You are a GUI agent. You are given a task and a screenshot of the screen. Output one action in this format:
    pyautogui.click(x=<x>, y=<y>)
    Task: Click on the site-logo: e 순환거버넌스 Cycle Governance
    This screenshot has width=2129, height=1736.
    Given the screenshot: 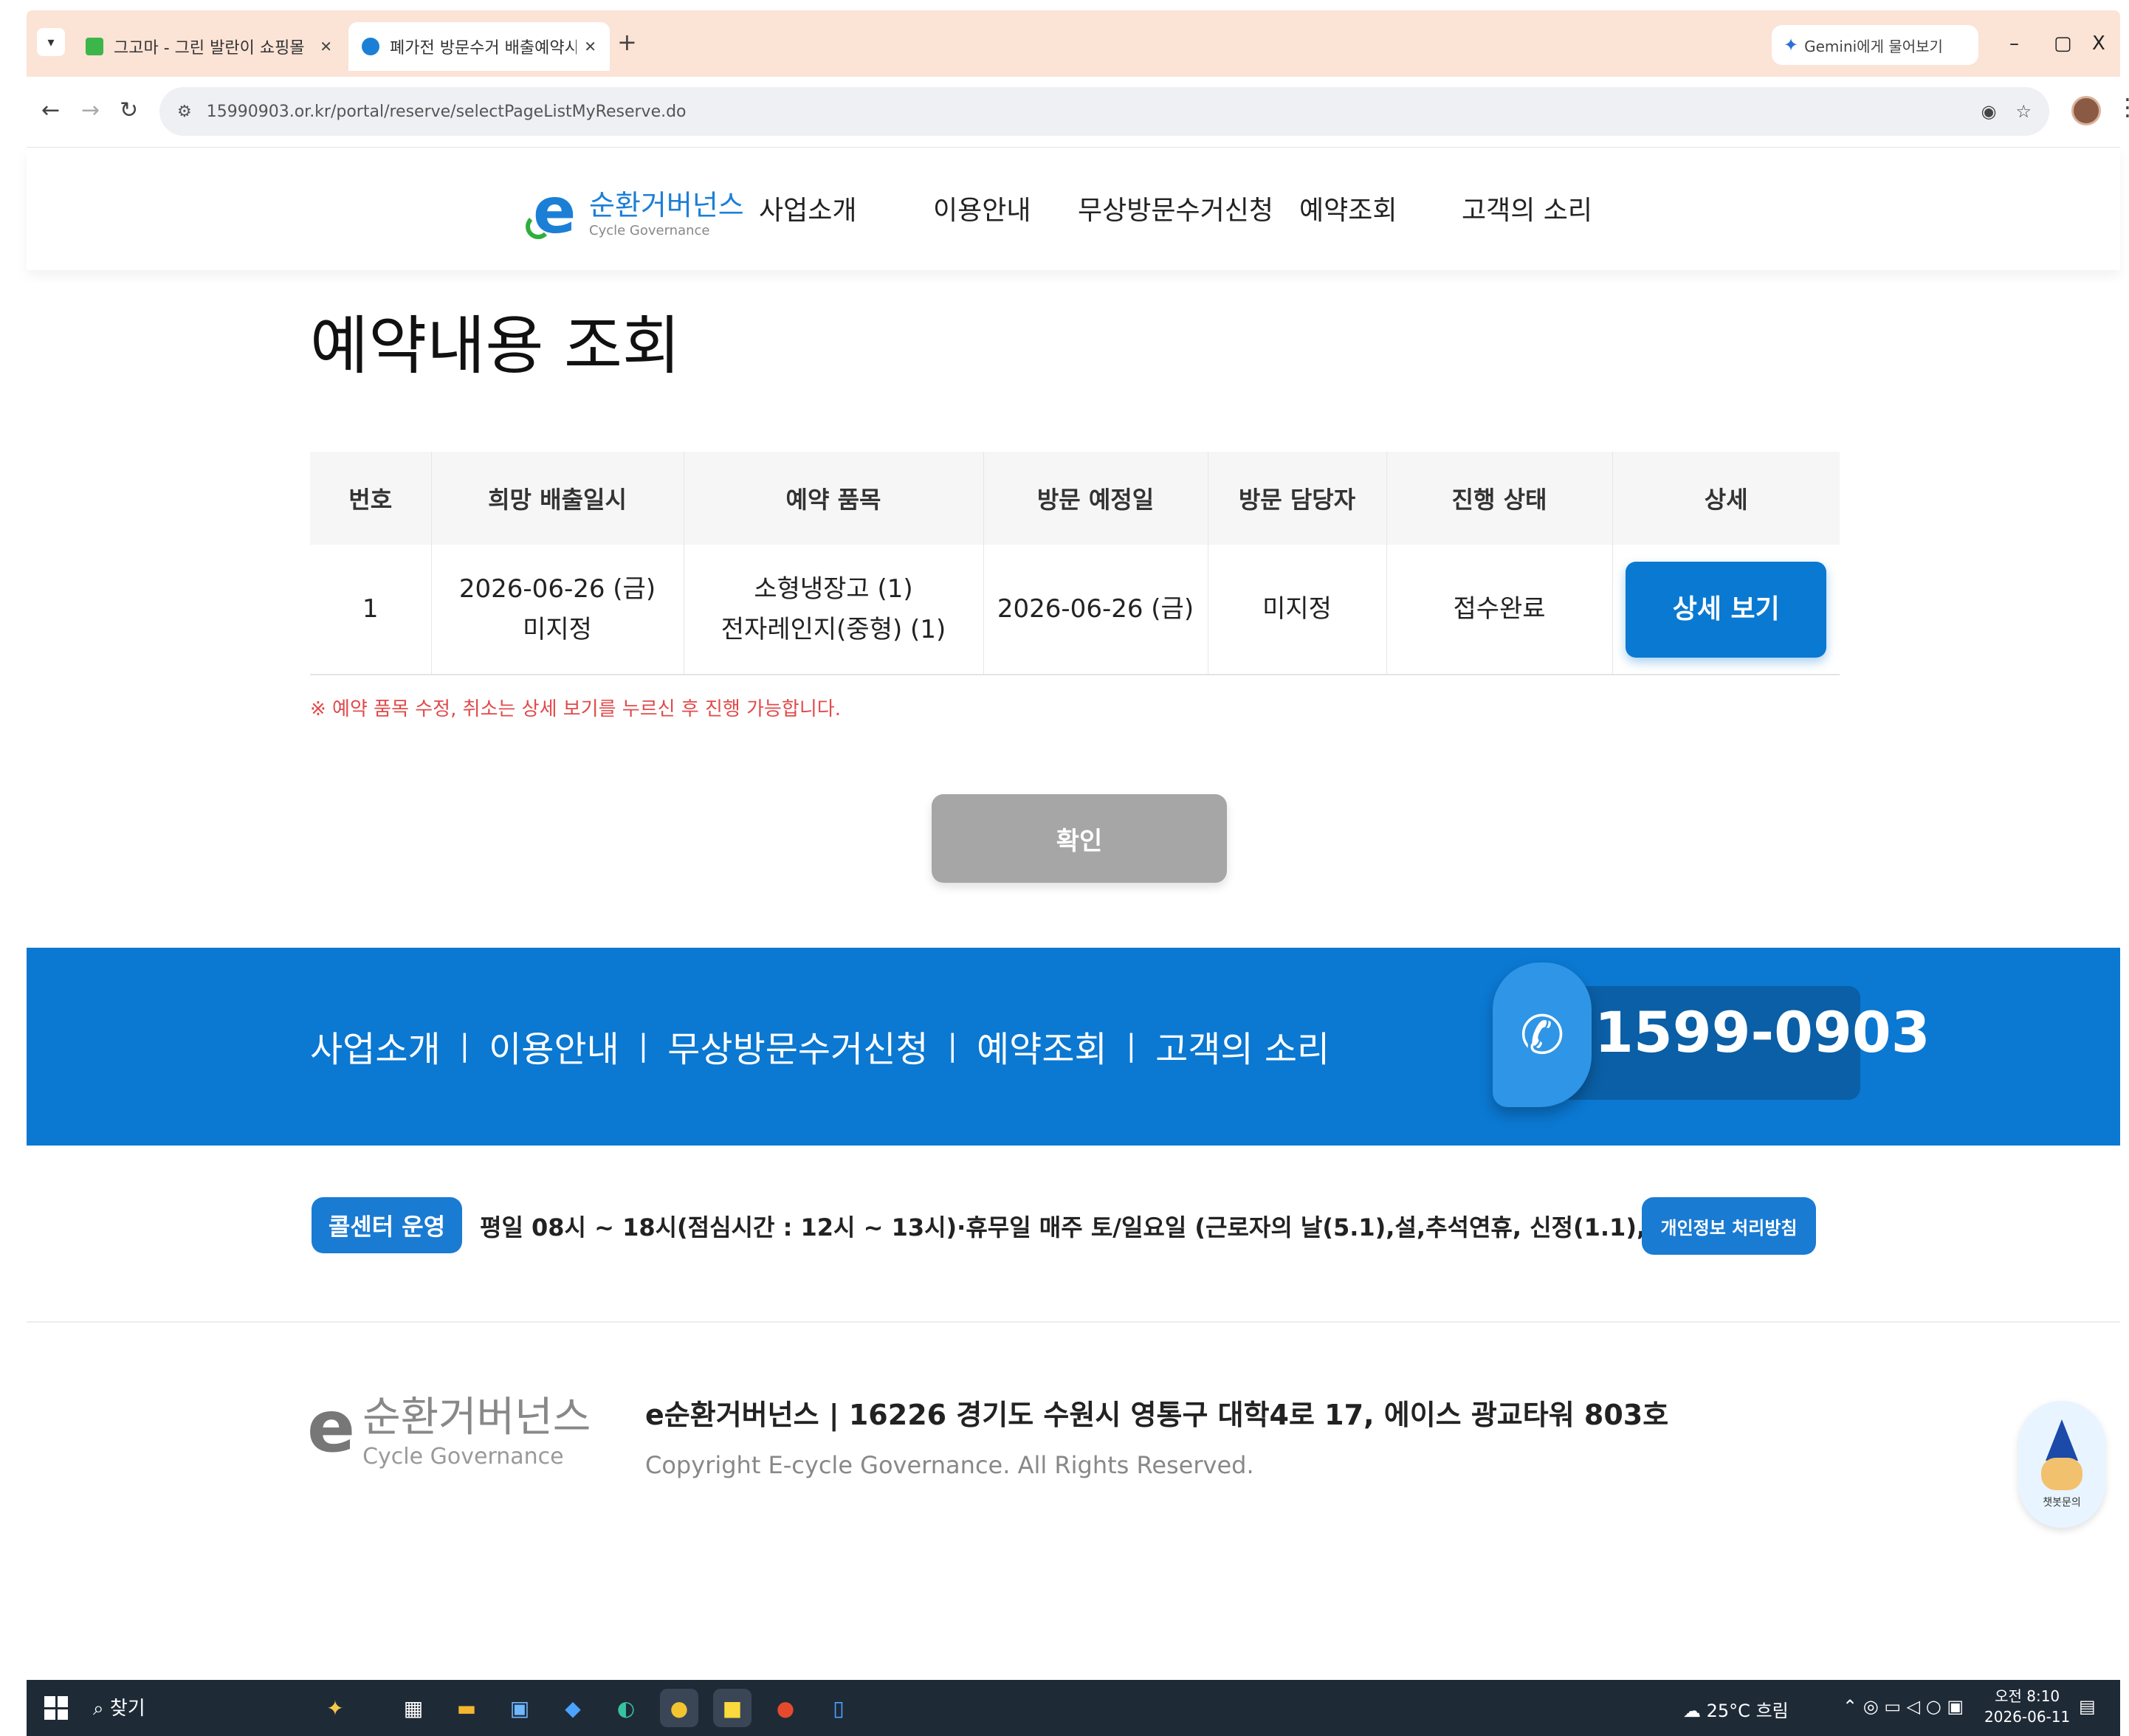 What is the action you would take?
    pyautogui.click(x=635, y=211)
    